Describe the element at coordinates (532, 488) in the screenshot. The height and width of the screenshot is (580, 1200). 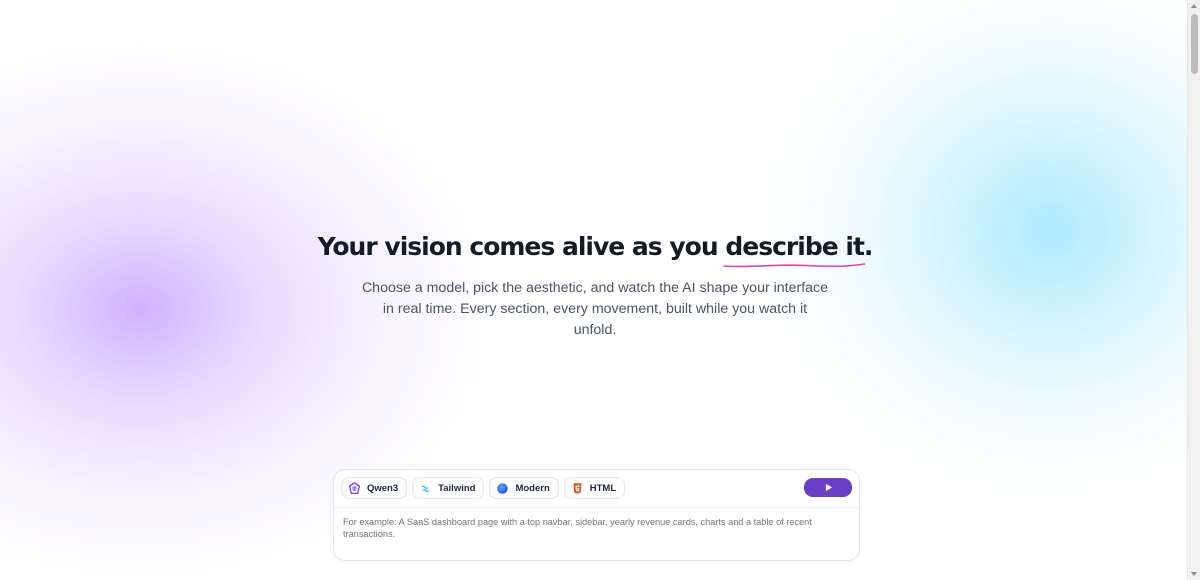
I see `style-chip-label: Modern` at that location.